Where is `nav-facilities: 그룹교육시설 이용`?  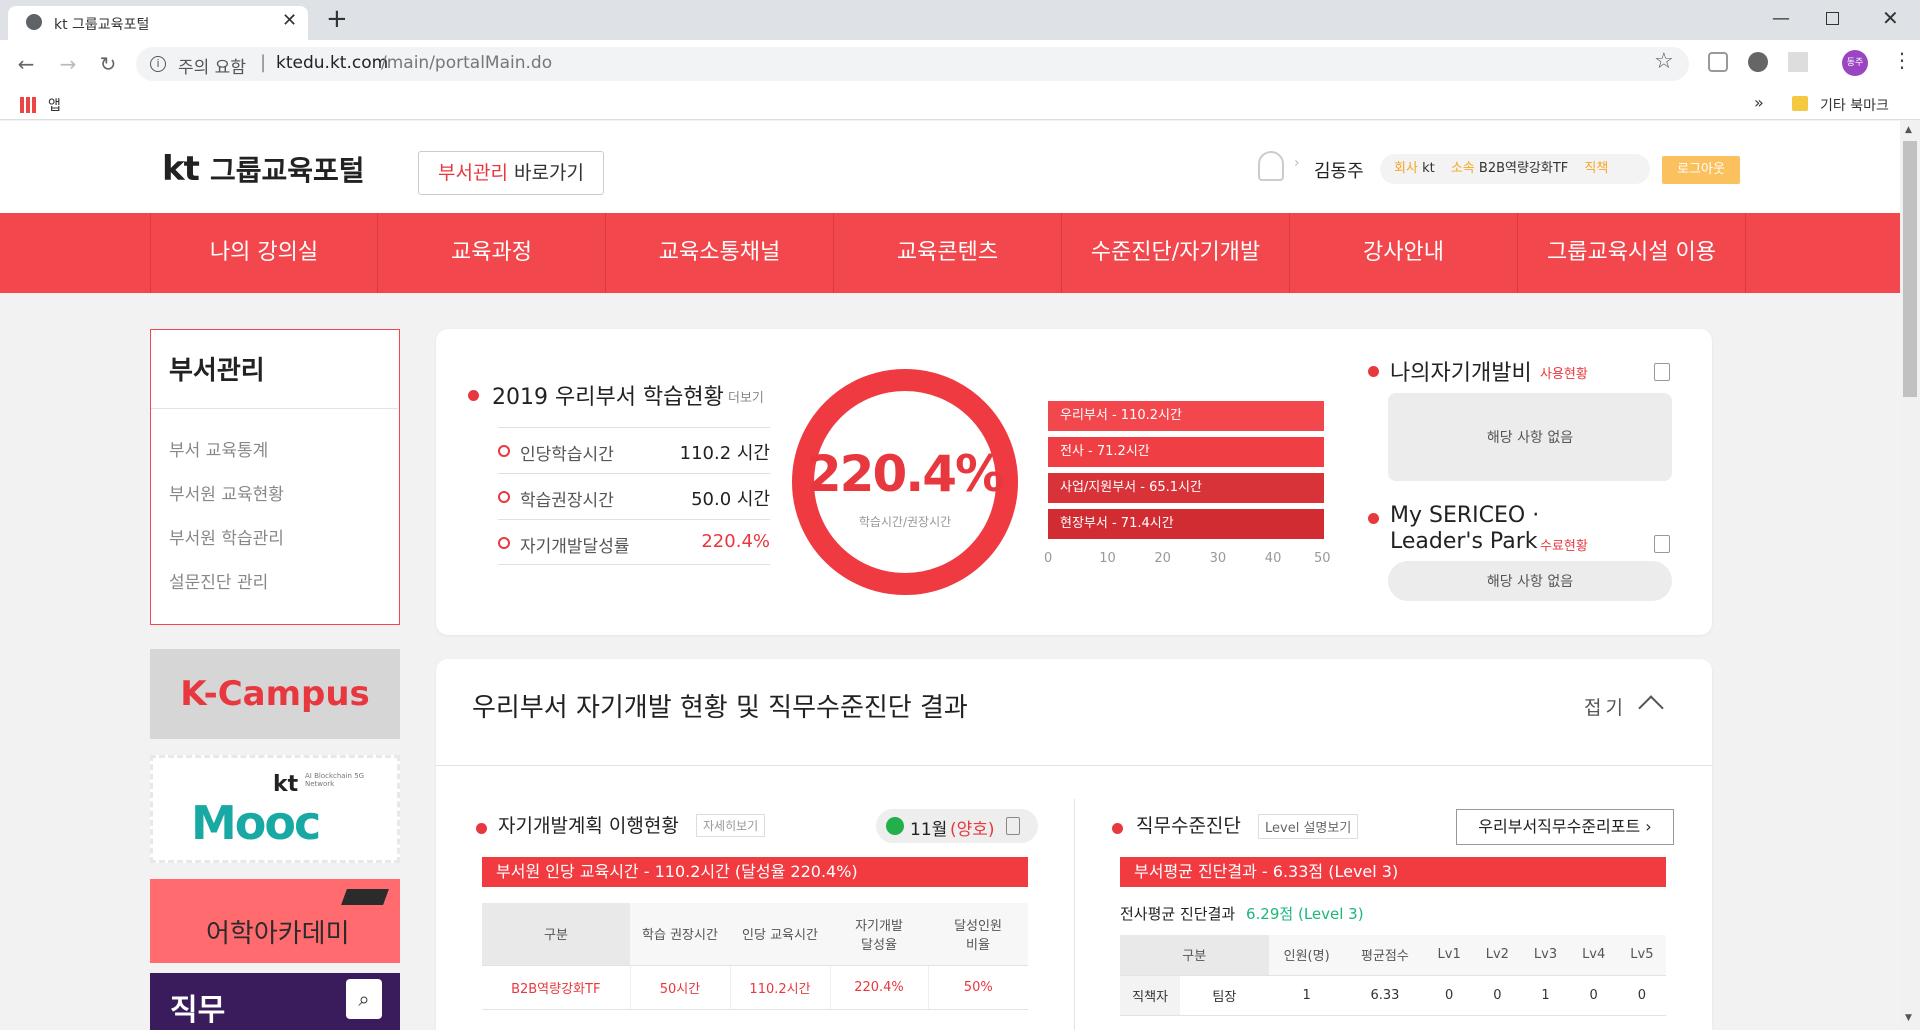 nav-facilities: 그룹교육시설 이용 is located at coordinates (1632, 253).